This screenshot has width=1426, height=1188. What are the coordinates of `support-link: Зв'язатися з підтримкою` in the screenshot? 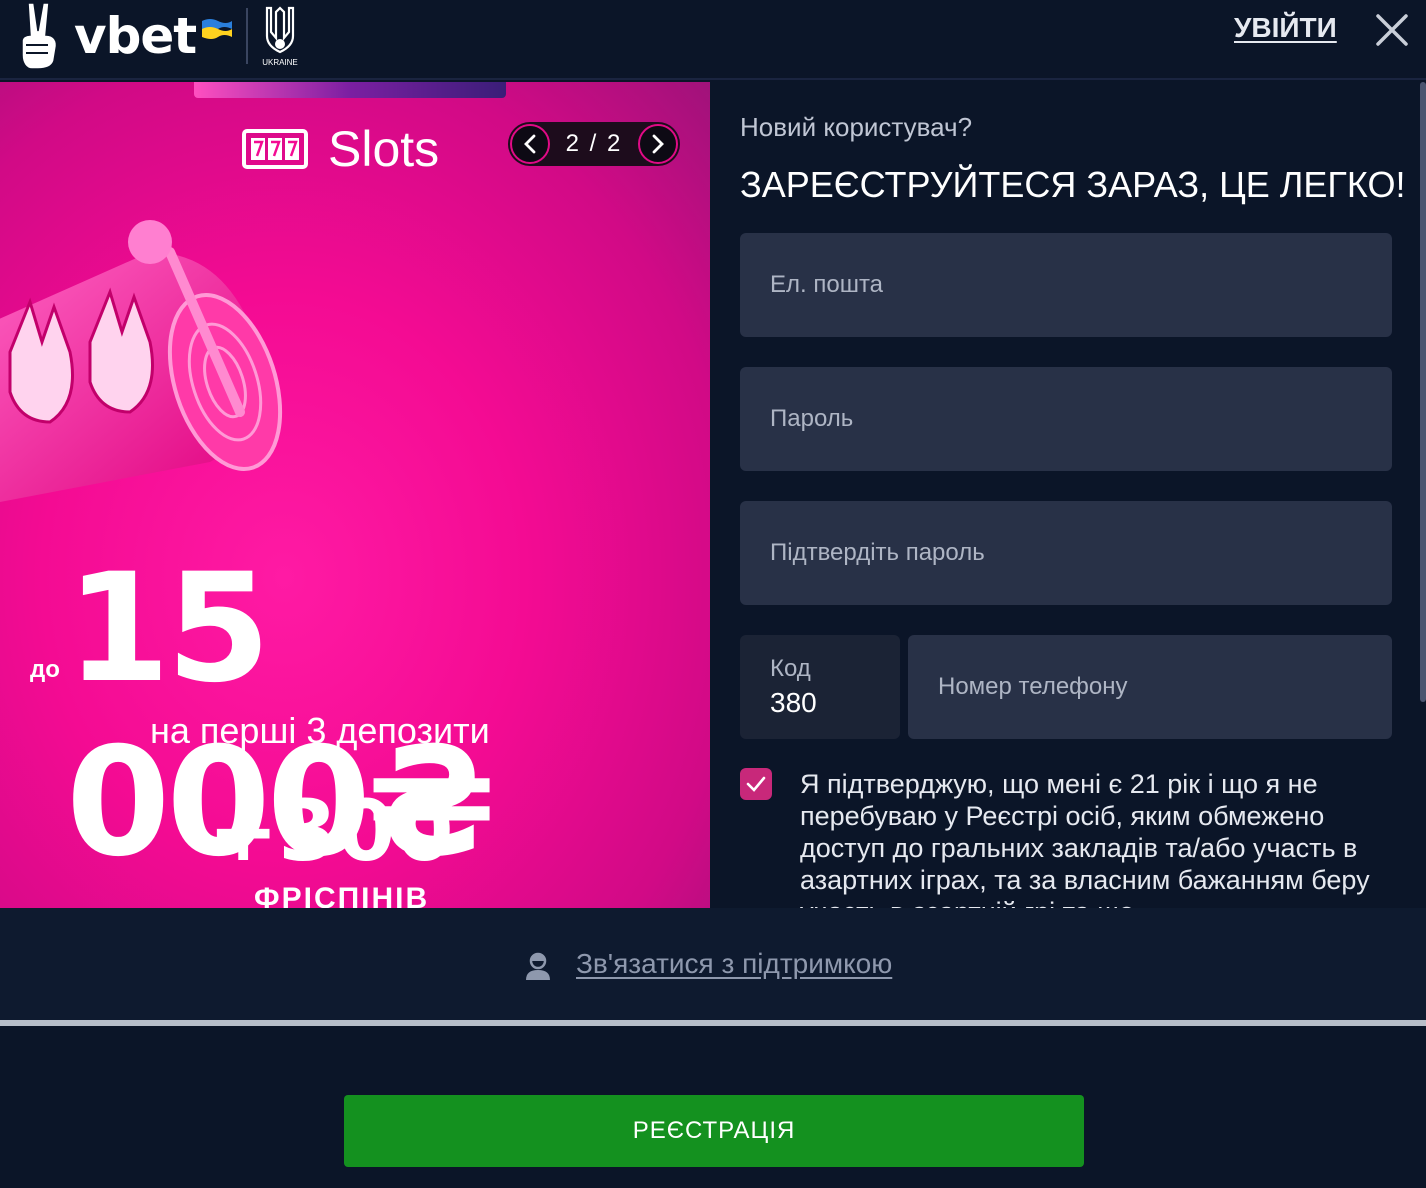 It's located at (734, 964).